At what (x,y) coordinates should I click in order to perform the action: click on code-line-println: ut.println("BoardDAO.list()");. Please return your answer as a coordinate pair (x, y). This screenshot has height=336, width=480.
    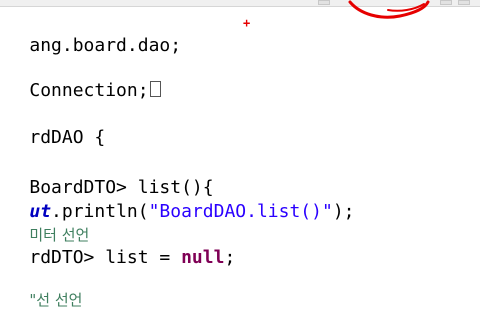
    Looking at the image, I should click on (177, 199).